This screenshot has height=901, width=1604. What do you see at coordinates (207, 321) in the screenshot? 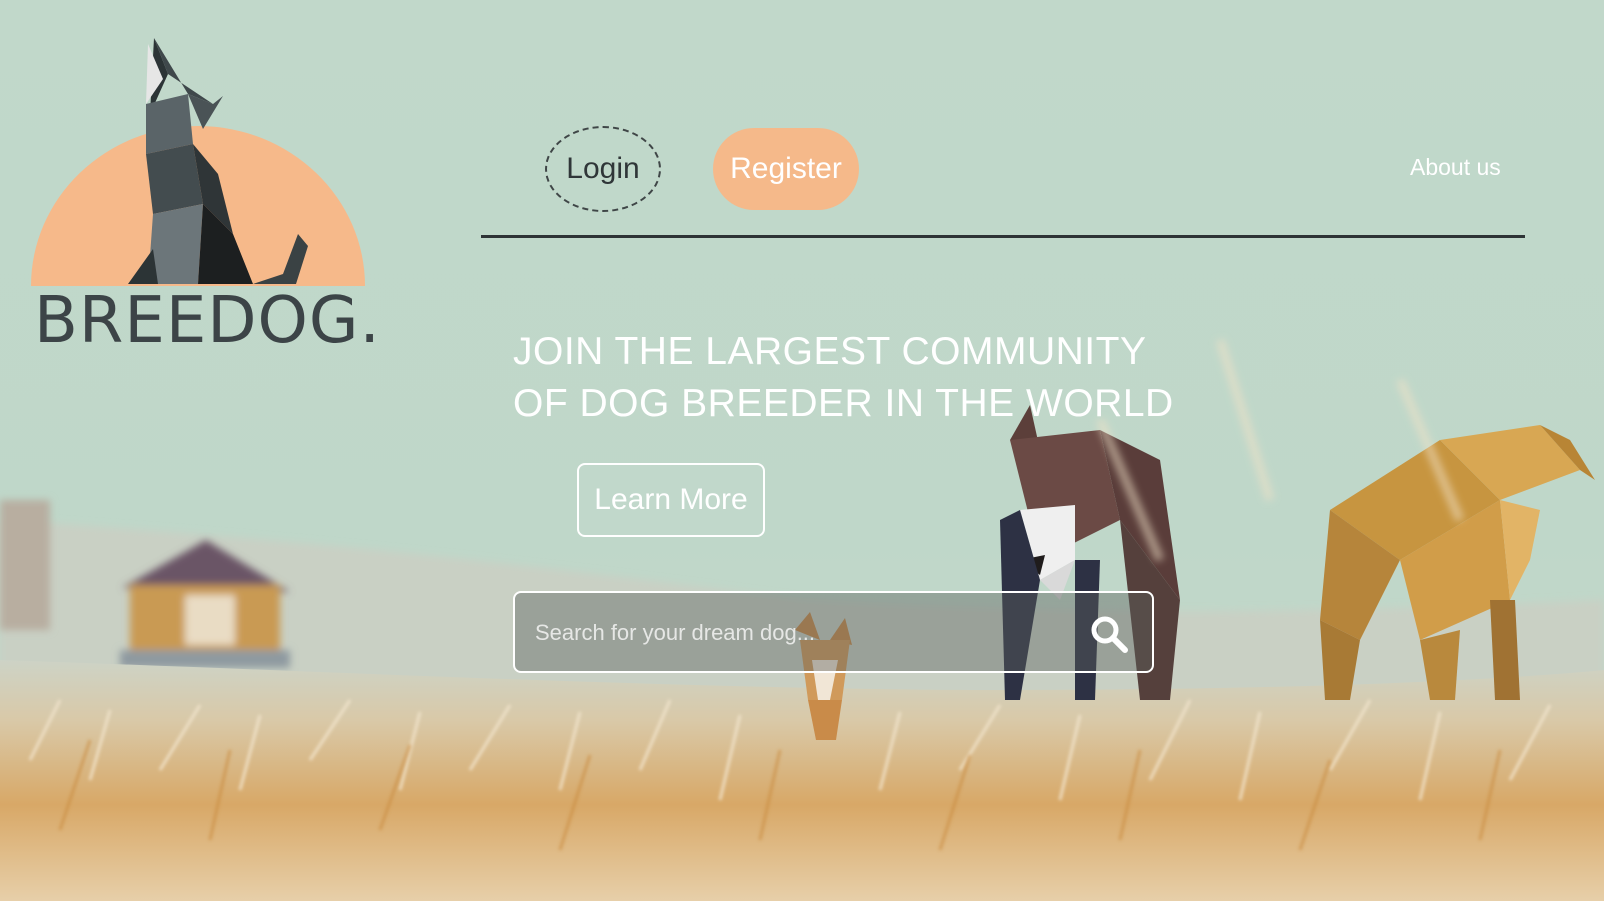
I see `brand-name: BREEDOG.` at bounding box center [207, 321].